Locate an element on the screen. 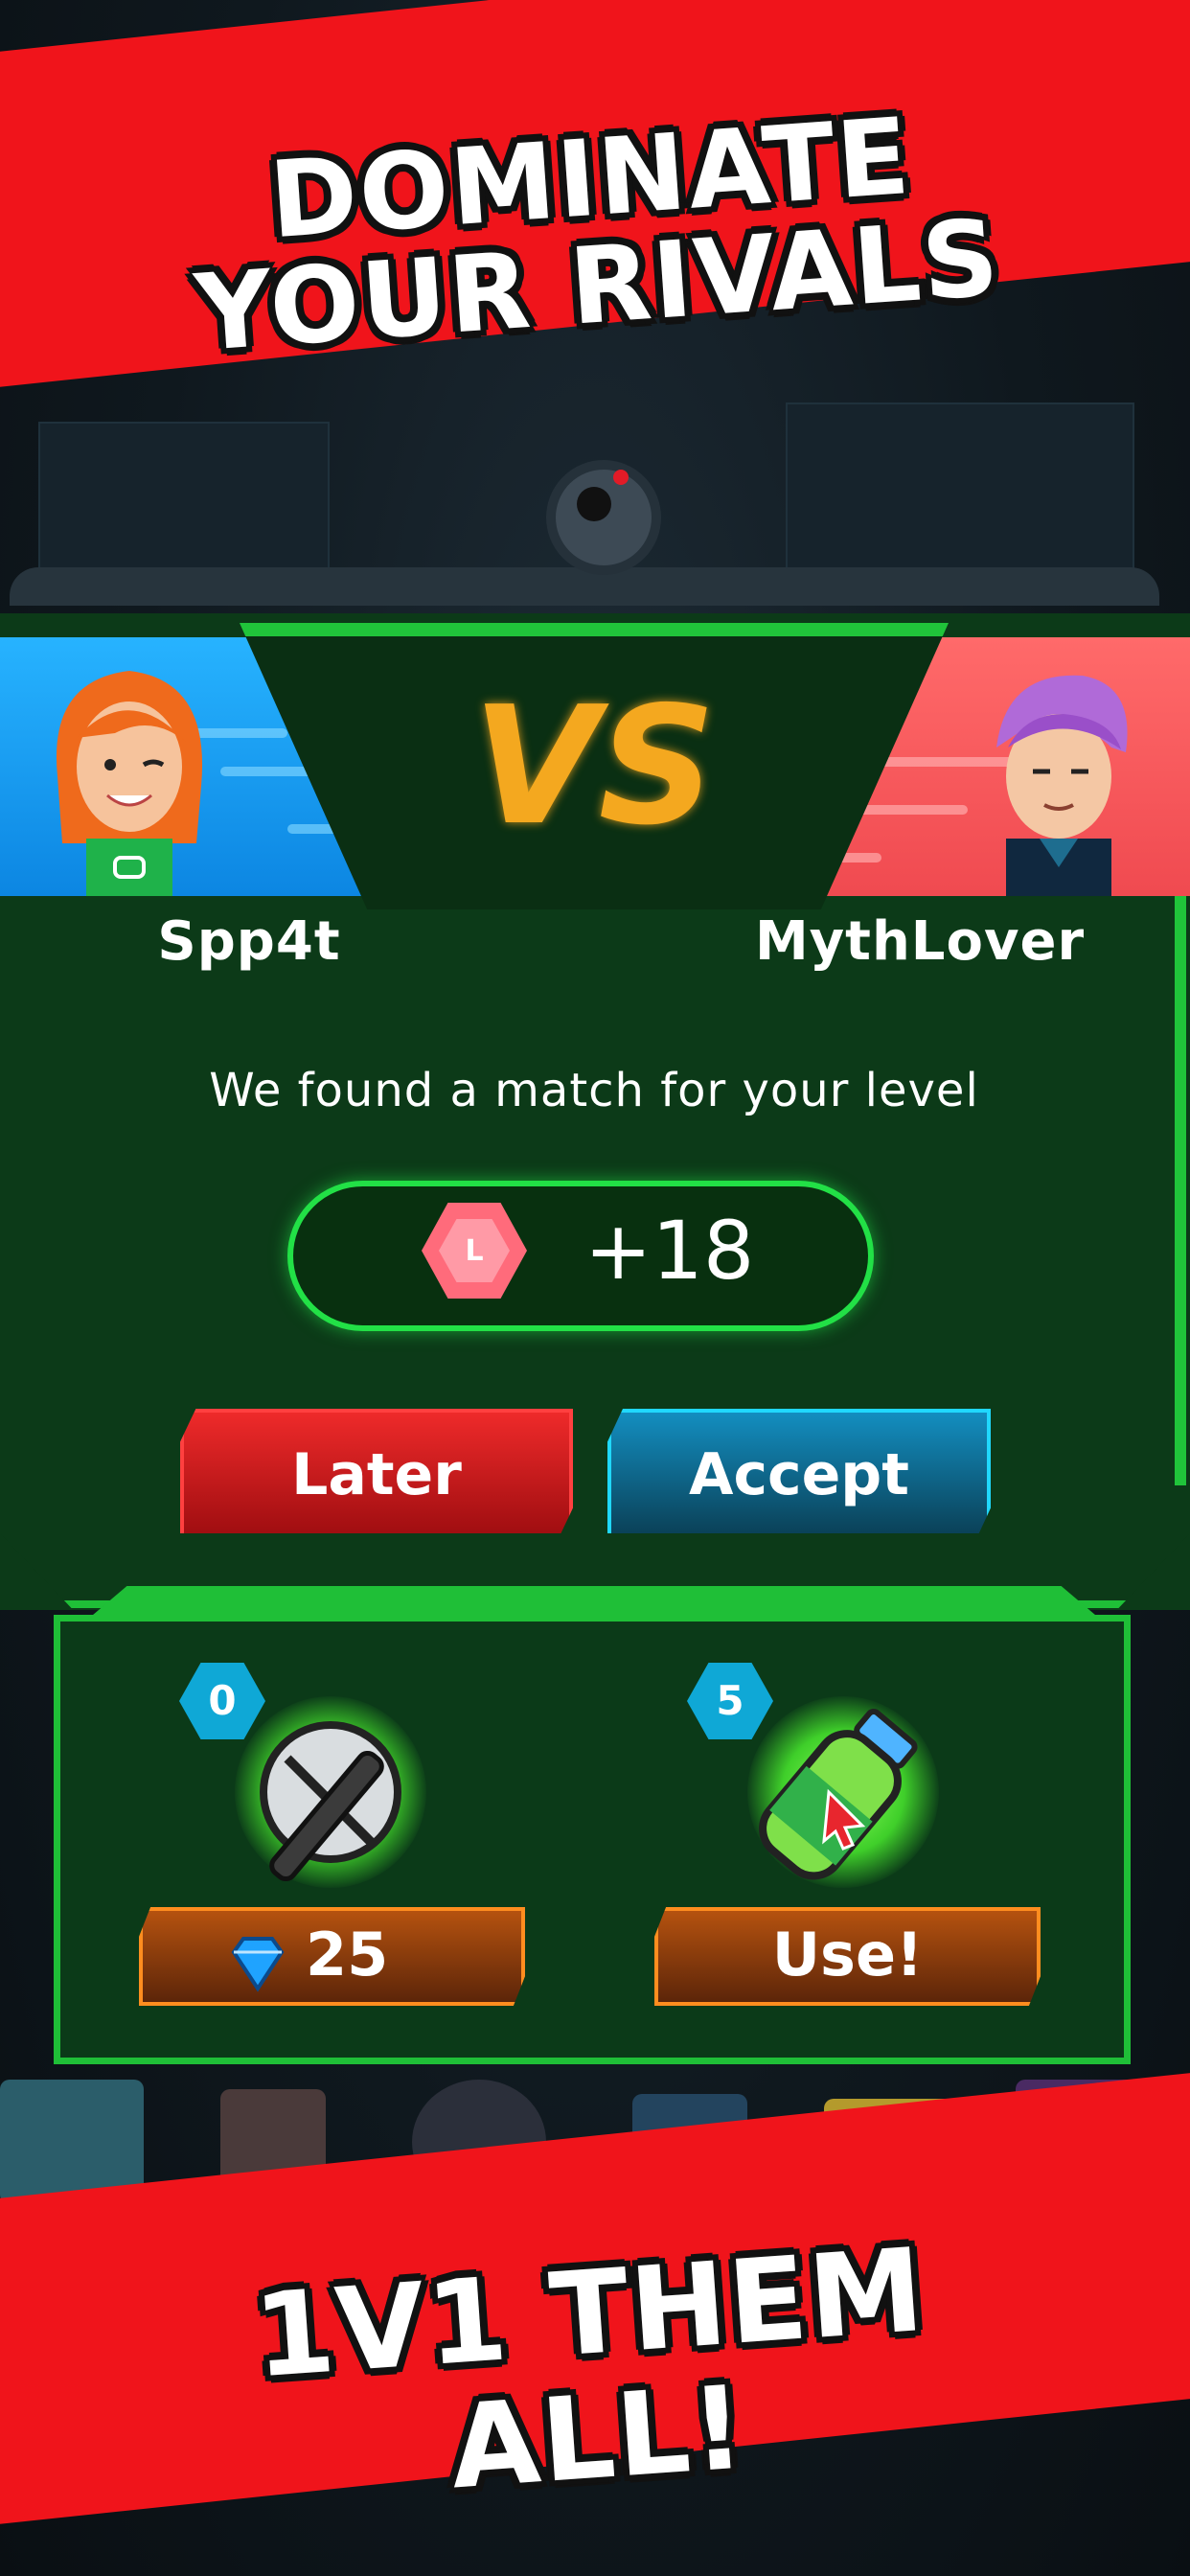  webcam-lens is located at coordinates (594, 504).